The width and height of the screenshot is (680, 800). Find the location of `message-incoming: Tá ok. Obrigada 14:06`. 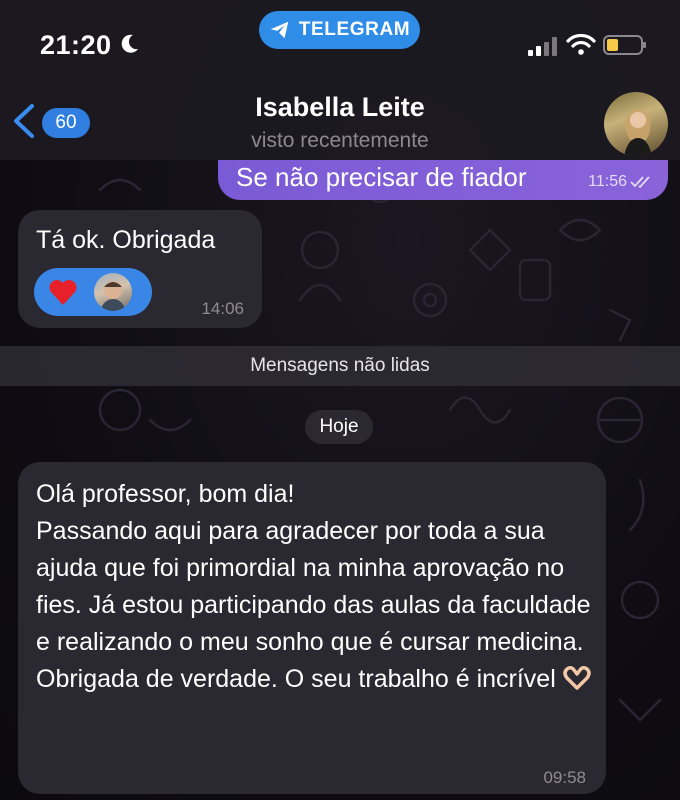

message-incoming: Tá ok. Obrigada 14:06 is located at coordinates (140, 269).